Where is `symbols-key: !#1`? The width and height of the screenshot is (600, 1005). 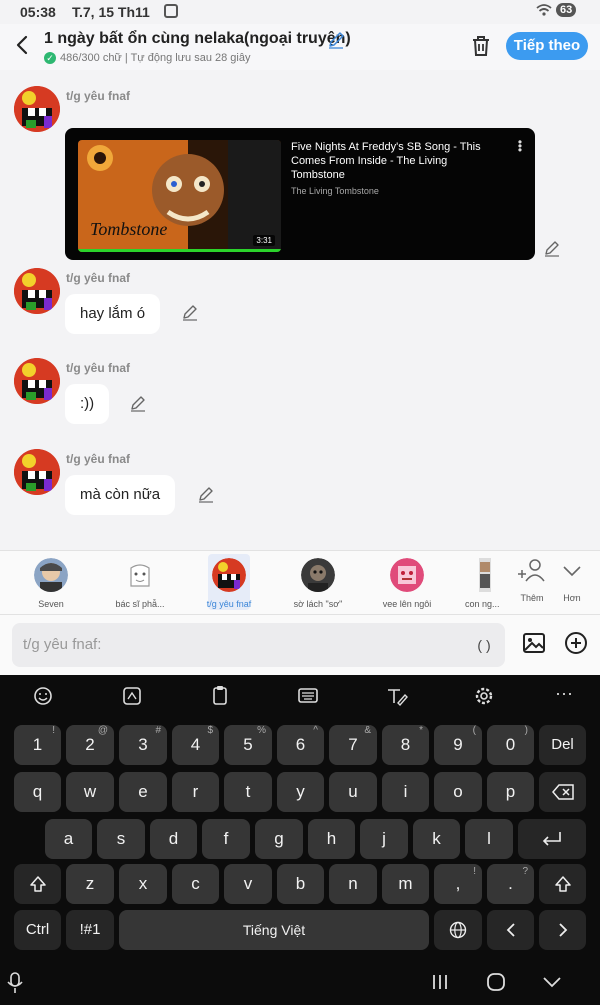
symbols-key: !#1 is located at coordinates (90, 930).